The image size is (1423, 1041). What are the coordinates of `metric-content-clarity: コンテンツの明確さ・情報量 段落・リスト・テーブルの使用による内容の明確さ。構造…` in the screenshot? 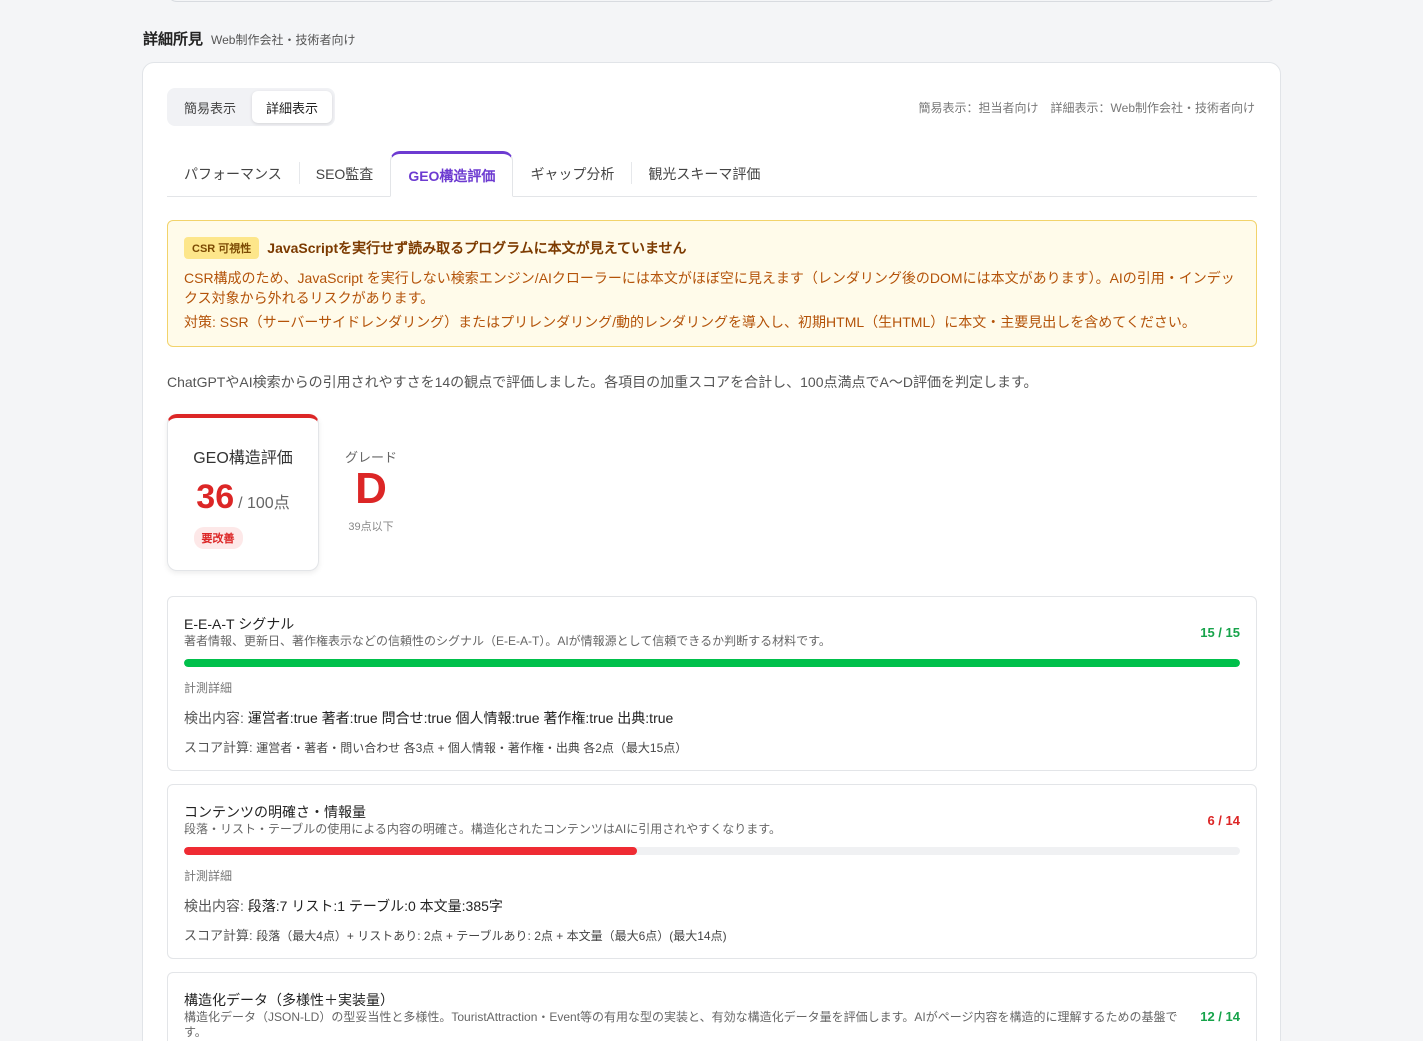 It's located at (712, 871).